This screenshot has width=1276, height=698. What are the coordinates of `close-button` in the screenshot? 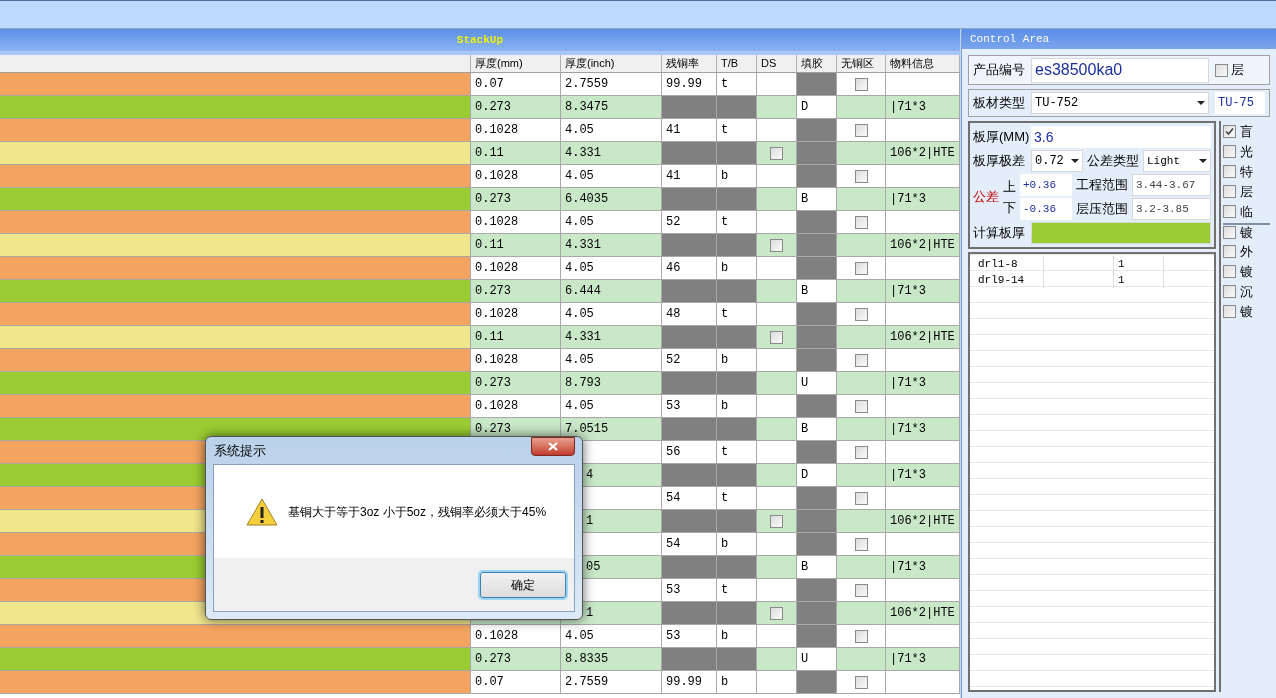 It's located at (553, 446).